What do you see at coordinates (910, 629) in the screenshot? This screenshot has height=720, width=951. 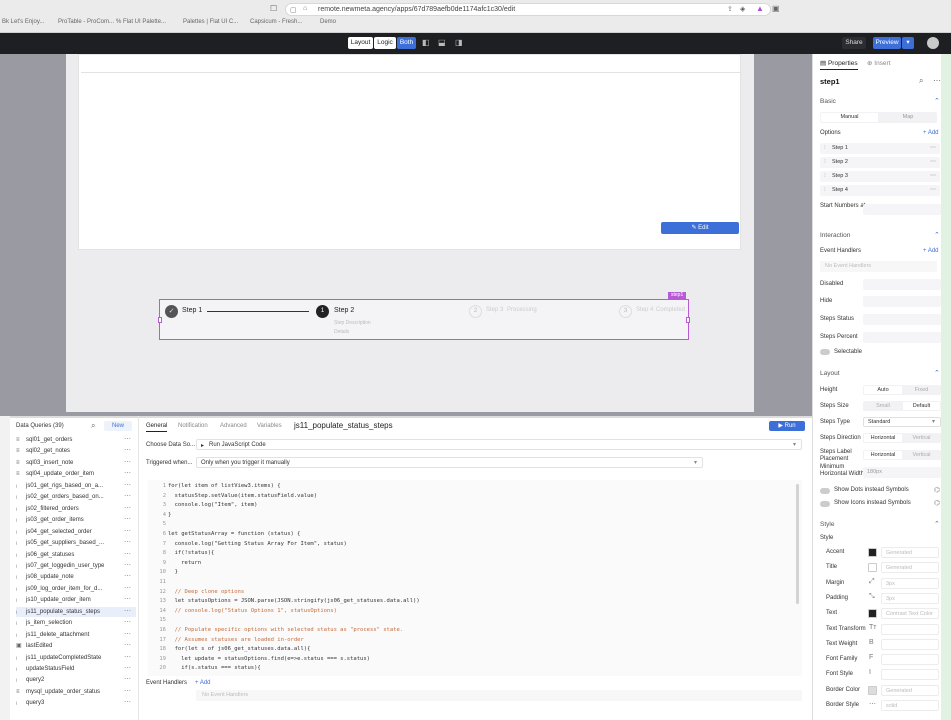 I see `text-transform-input` at bounding box center [910, 629].